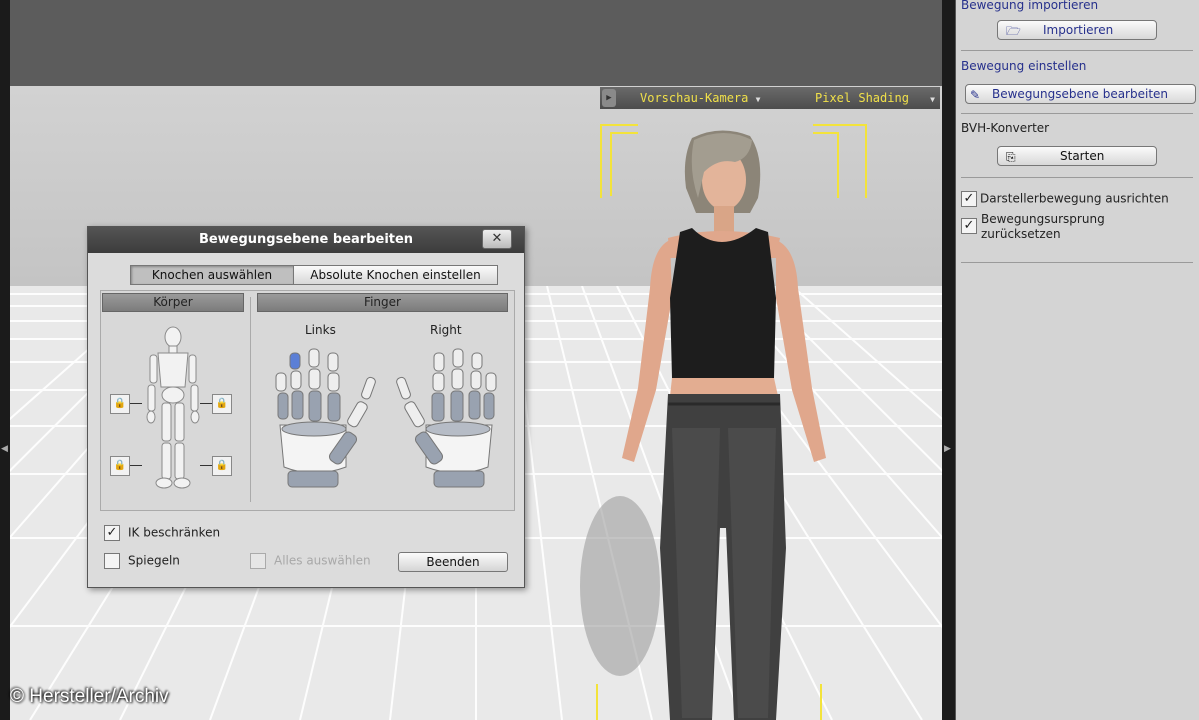 This screenshot has height=720, width=1199. What do you see at coordinates (694, 98) in the screenshot?
I see `camera-label: Vorschau-Kamera` at bounding box center [694, 98].